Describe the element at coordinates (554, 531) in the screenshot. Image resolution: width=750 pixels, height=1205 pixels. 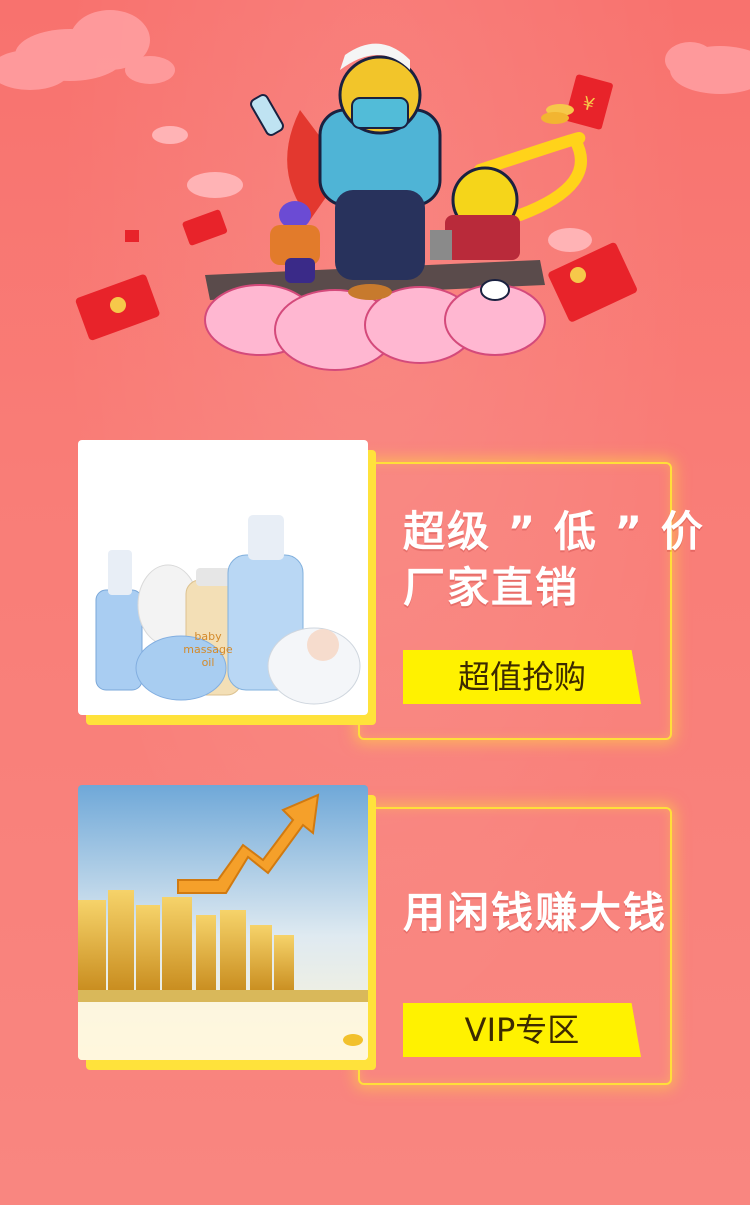
I see `card-title-super-low-price: 超级 ” 低 ” 价` at that location.